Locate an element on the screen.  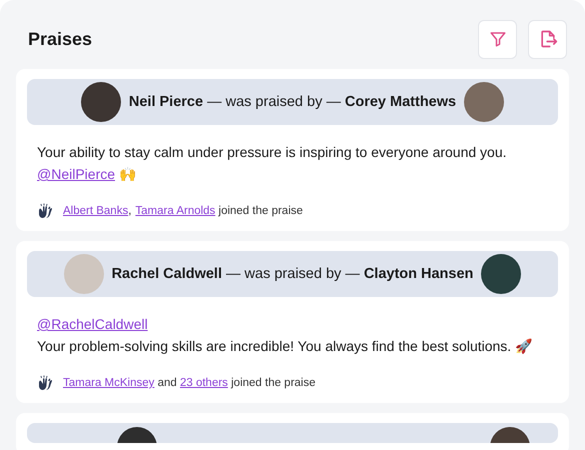
joined-text: Tamara McKinsey and 23 others joined the praise is located at coordinates (189, 383).